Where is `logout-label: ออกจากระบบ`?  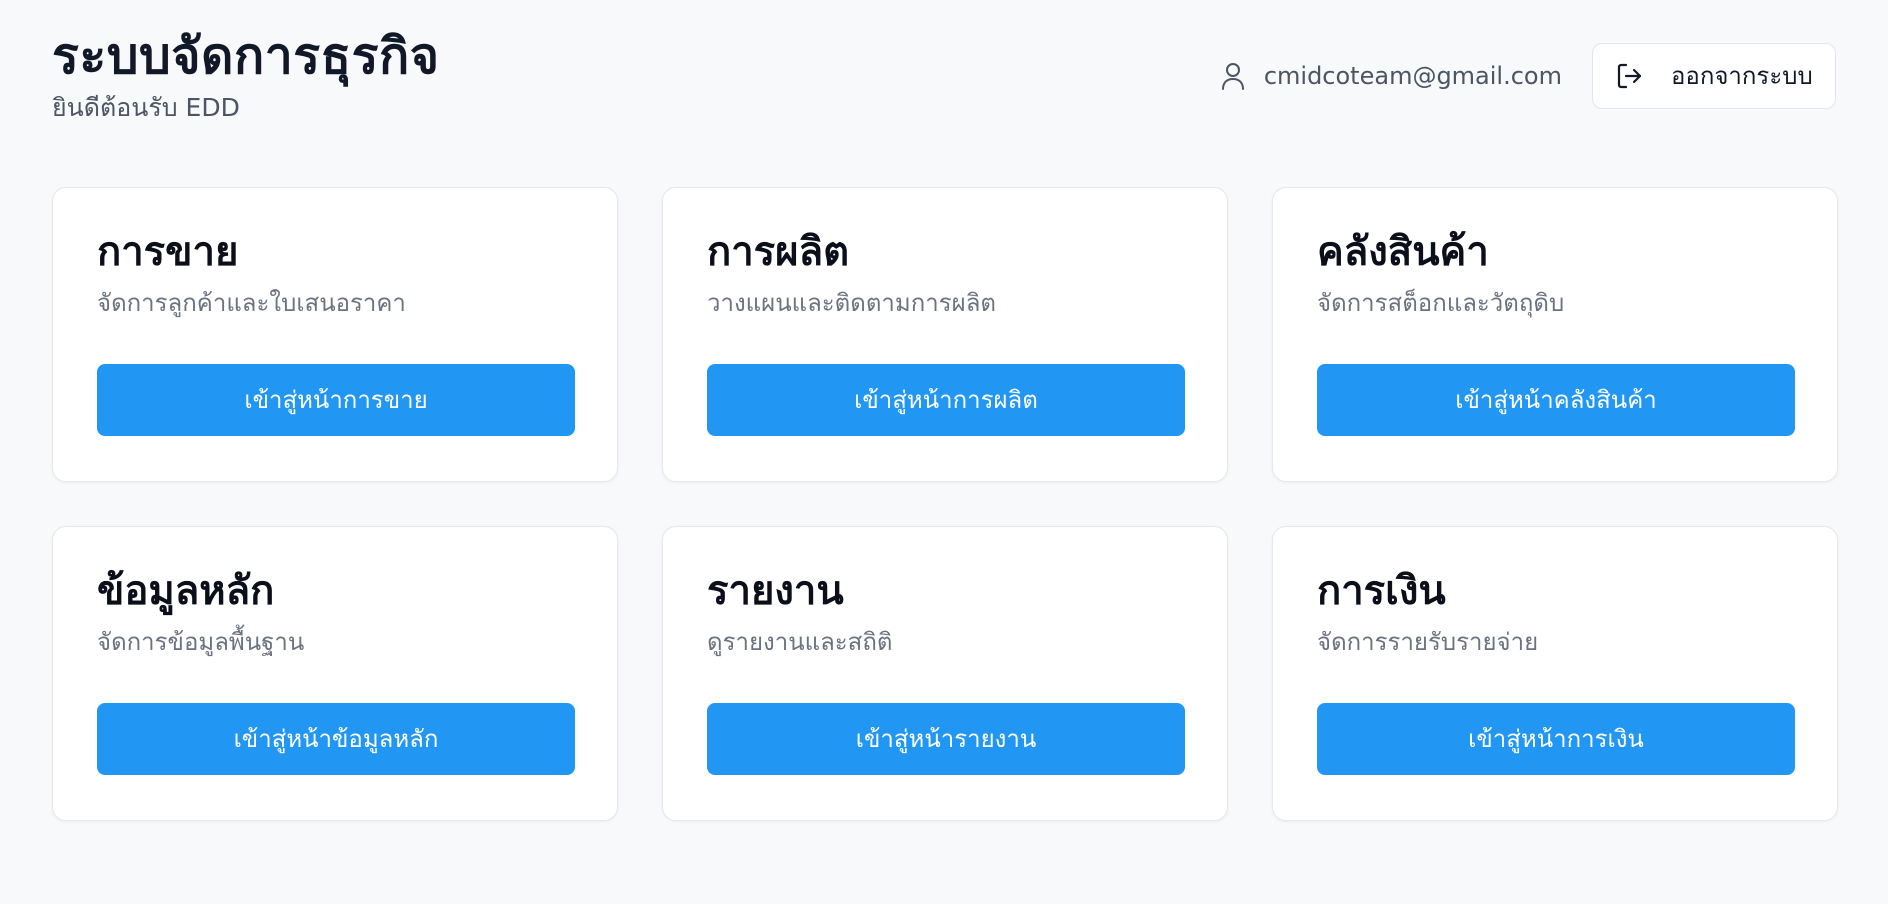
logout-label: ออกจากระบบ is located at coordinates (1742, 76).